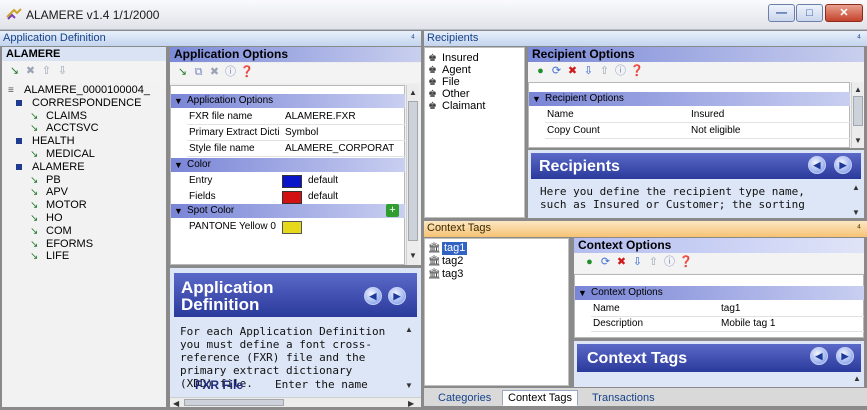 The image size is (867, 410). What do you see at coordinates (292, 227) in the screenshot?
I see `spot-color-swatch` at bounding box center [292, 227].